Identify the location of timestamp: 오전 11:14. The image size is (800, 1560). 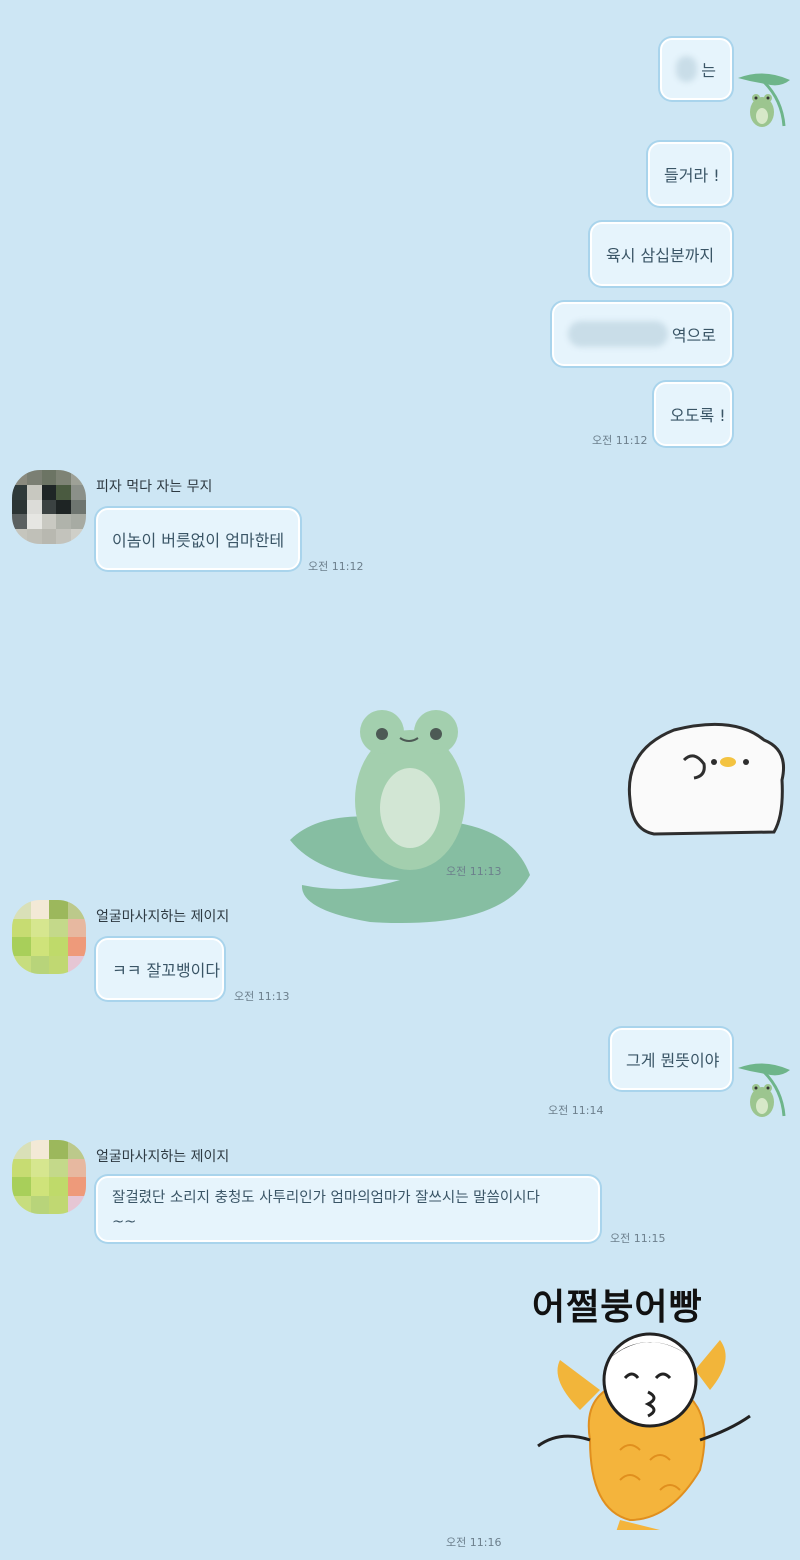
(576, 1110).